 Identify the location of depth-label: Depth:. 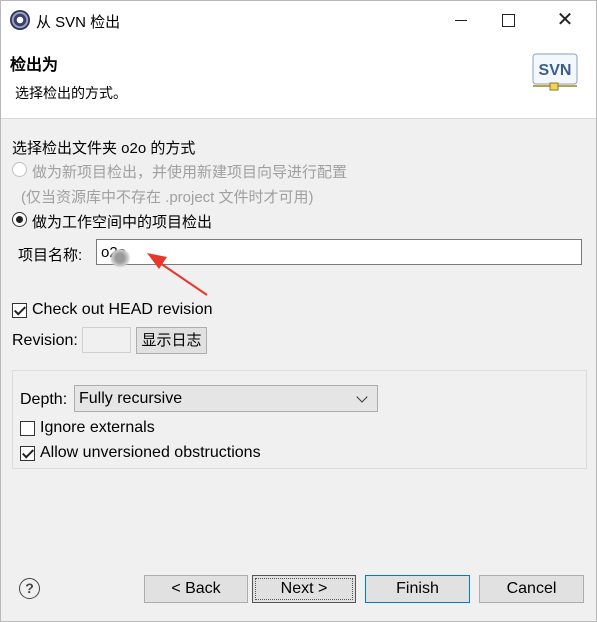
(44, 399).